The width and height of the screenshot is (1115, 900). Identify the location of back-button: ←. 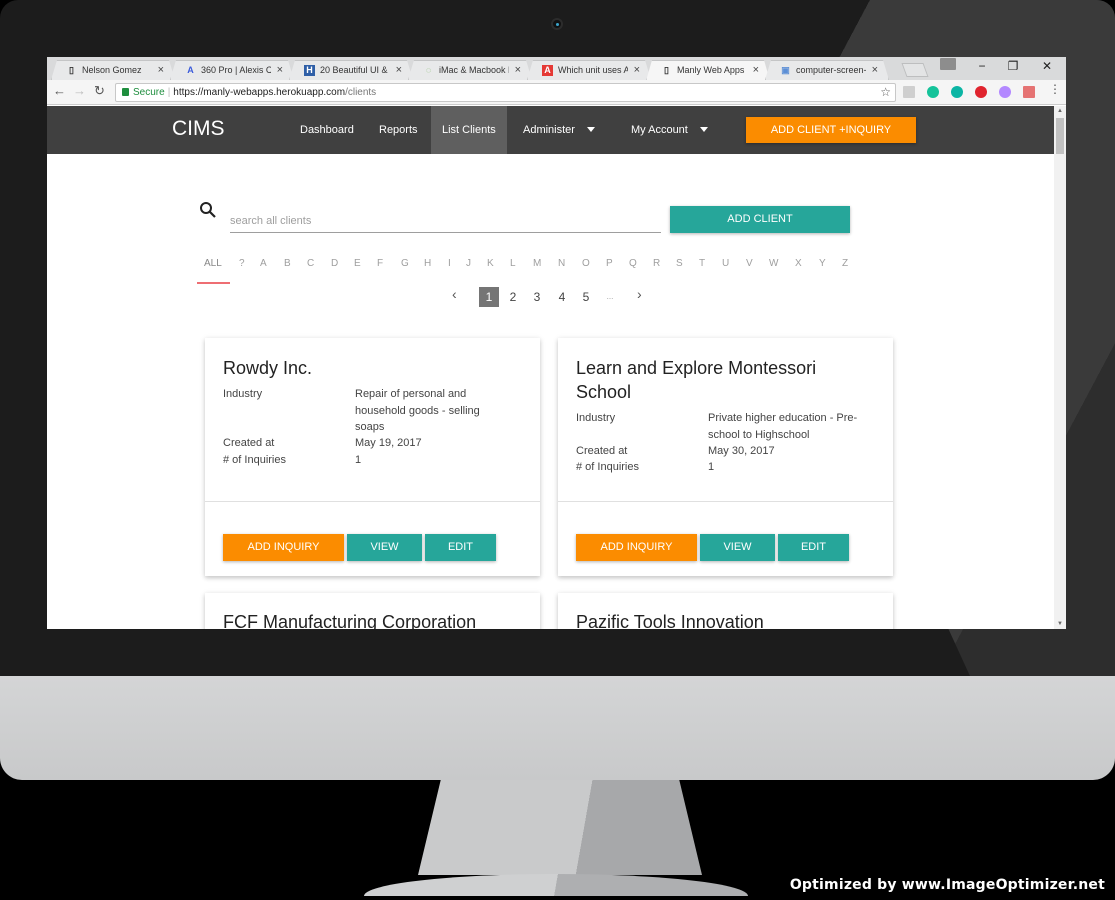
(59, 90).